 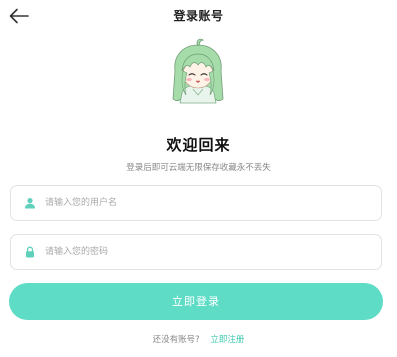 I want to click on password-field, so click(x=196, y=252).